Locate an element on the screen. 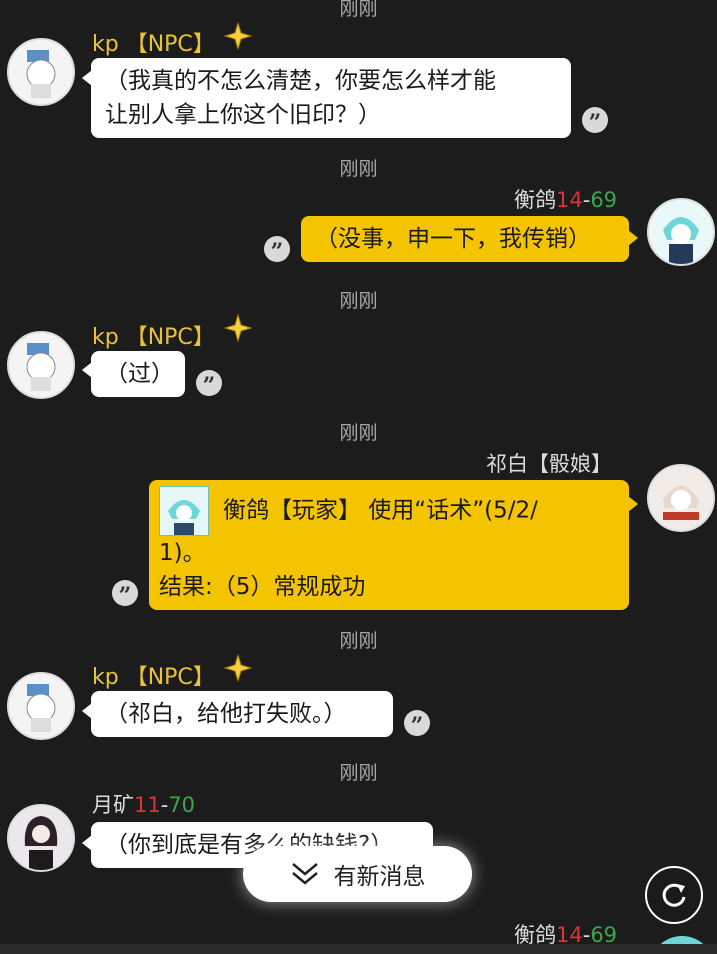  roll-result: 结果:（5）常规成功 is located at coordinates (262, 587).